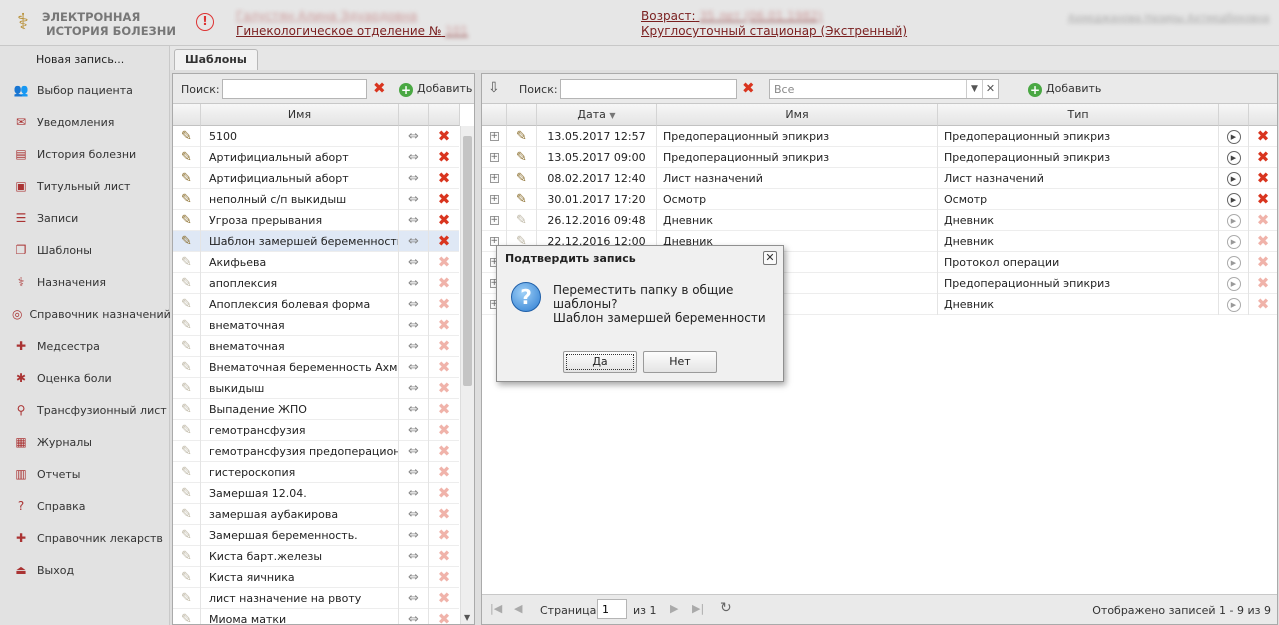  I want to click on first-page-icon: |◀, so click(496, 608).